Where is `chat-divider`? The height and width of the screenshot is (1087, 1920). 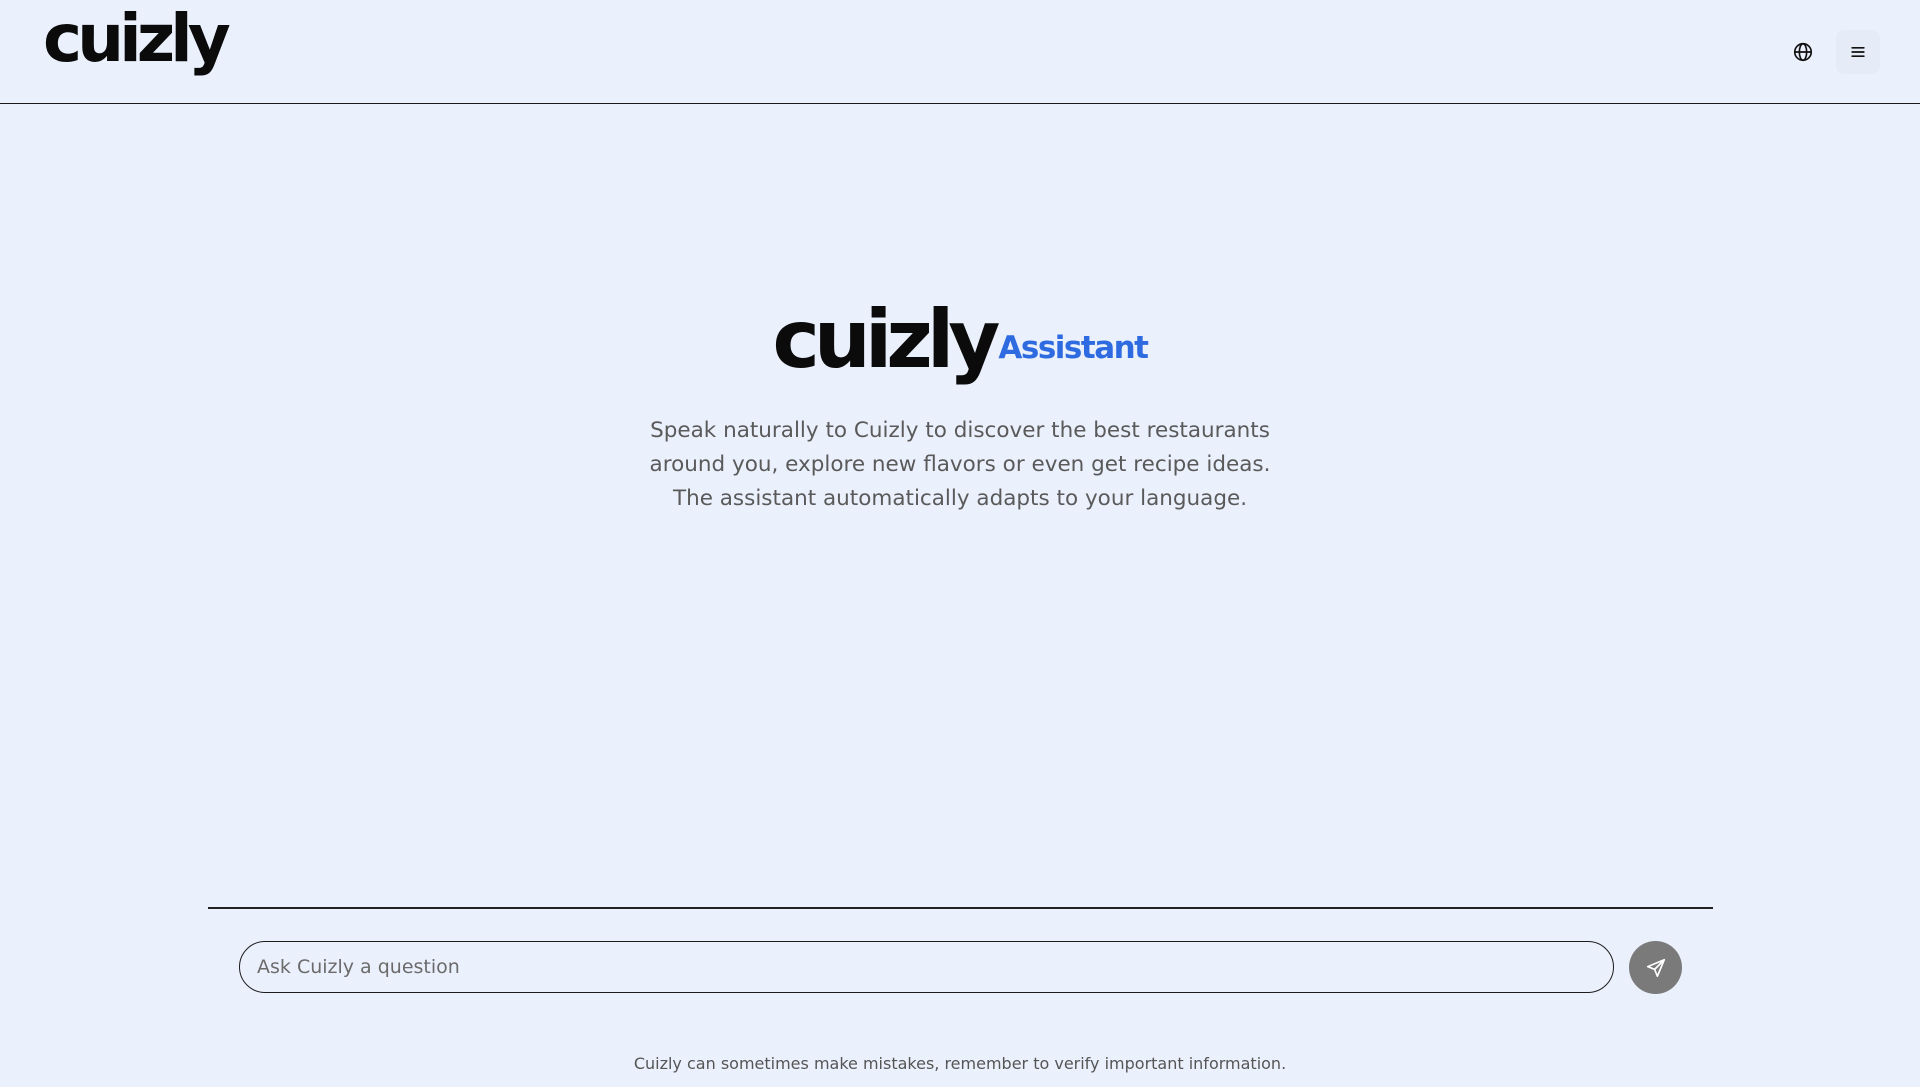 chat-divider is located at coordinates (960, 908).